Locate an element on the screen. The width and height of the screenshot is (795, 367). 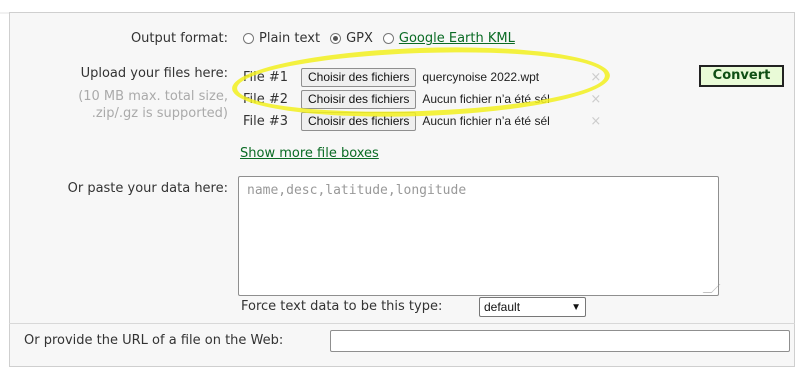
force-type-label: Force text data to be this type: is located at coordinates (342, 306).